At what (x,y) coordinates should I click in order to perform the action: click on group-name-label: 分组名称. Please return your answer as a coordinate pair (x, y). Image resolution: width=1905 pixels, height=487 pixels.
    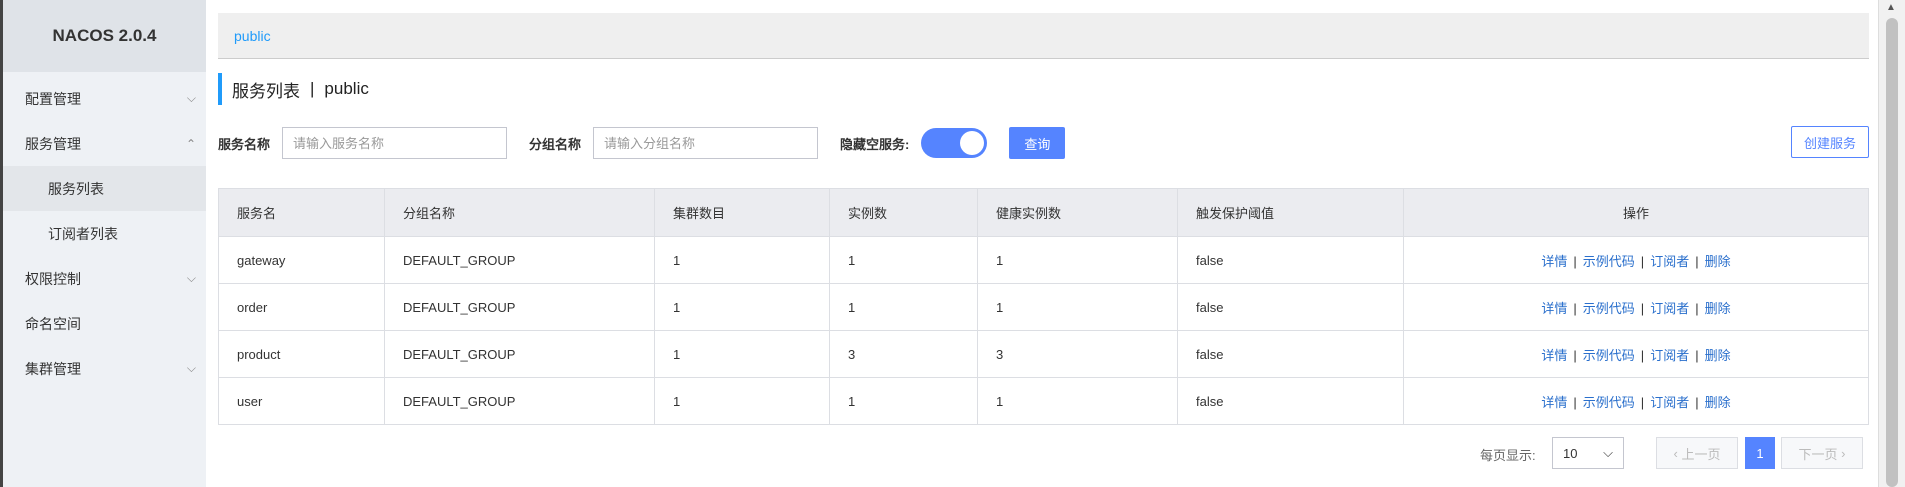
    Looking at the image, I should click on (555, 144).